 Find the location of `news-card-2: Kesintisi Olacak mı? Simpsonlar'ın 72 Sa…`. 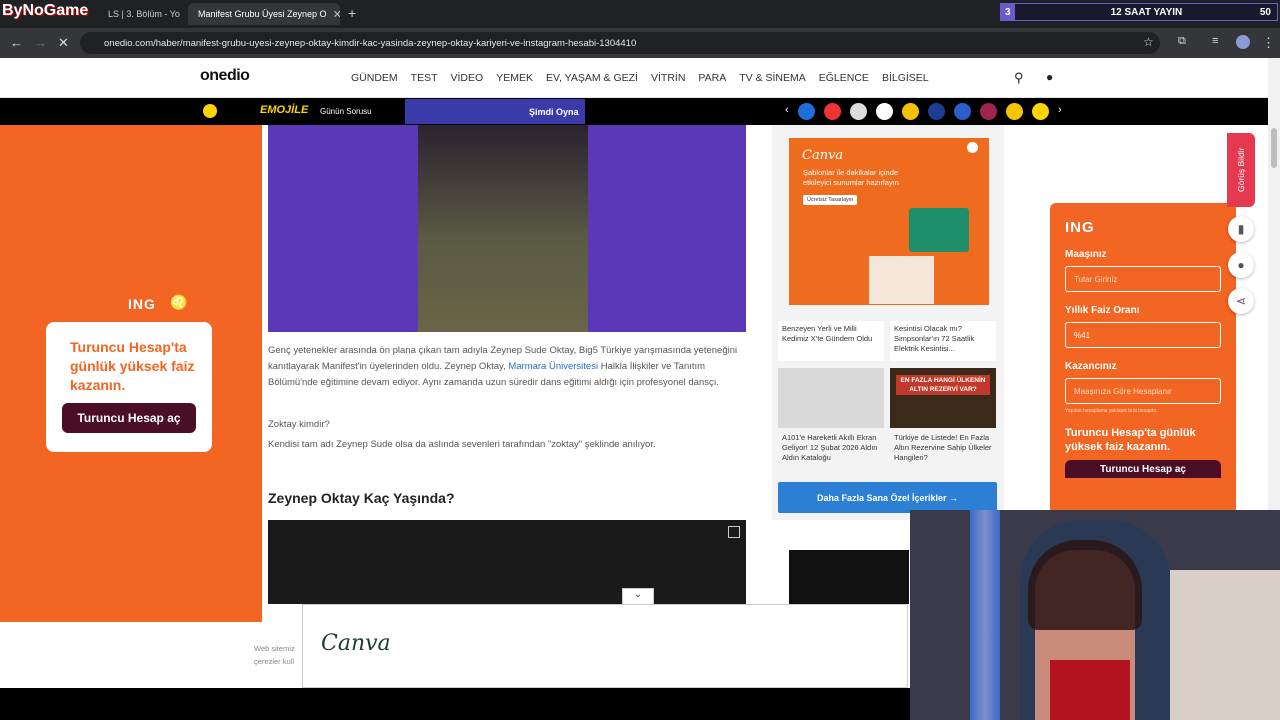

news-card-2: Kesintisi Olacak mı? Simpsonlar'ın 72 Sa… is located at coordinates (943, 341).